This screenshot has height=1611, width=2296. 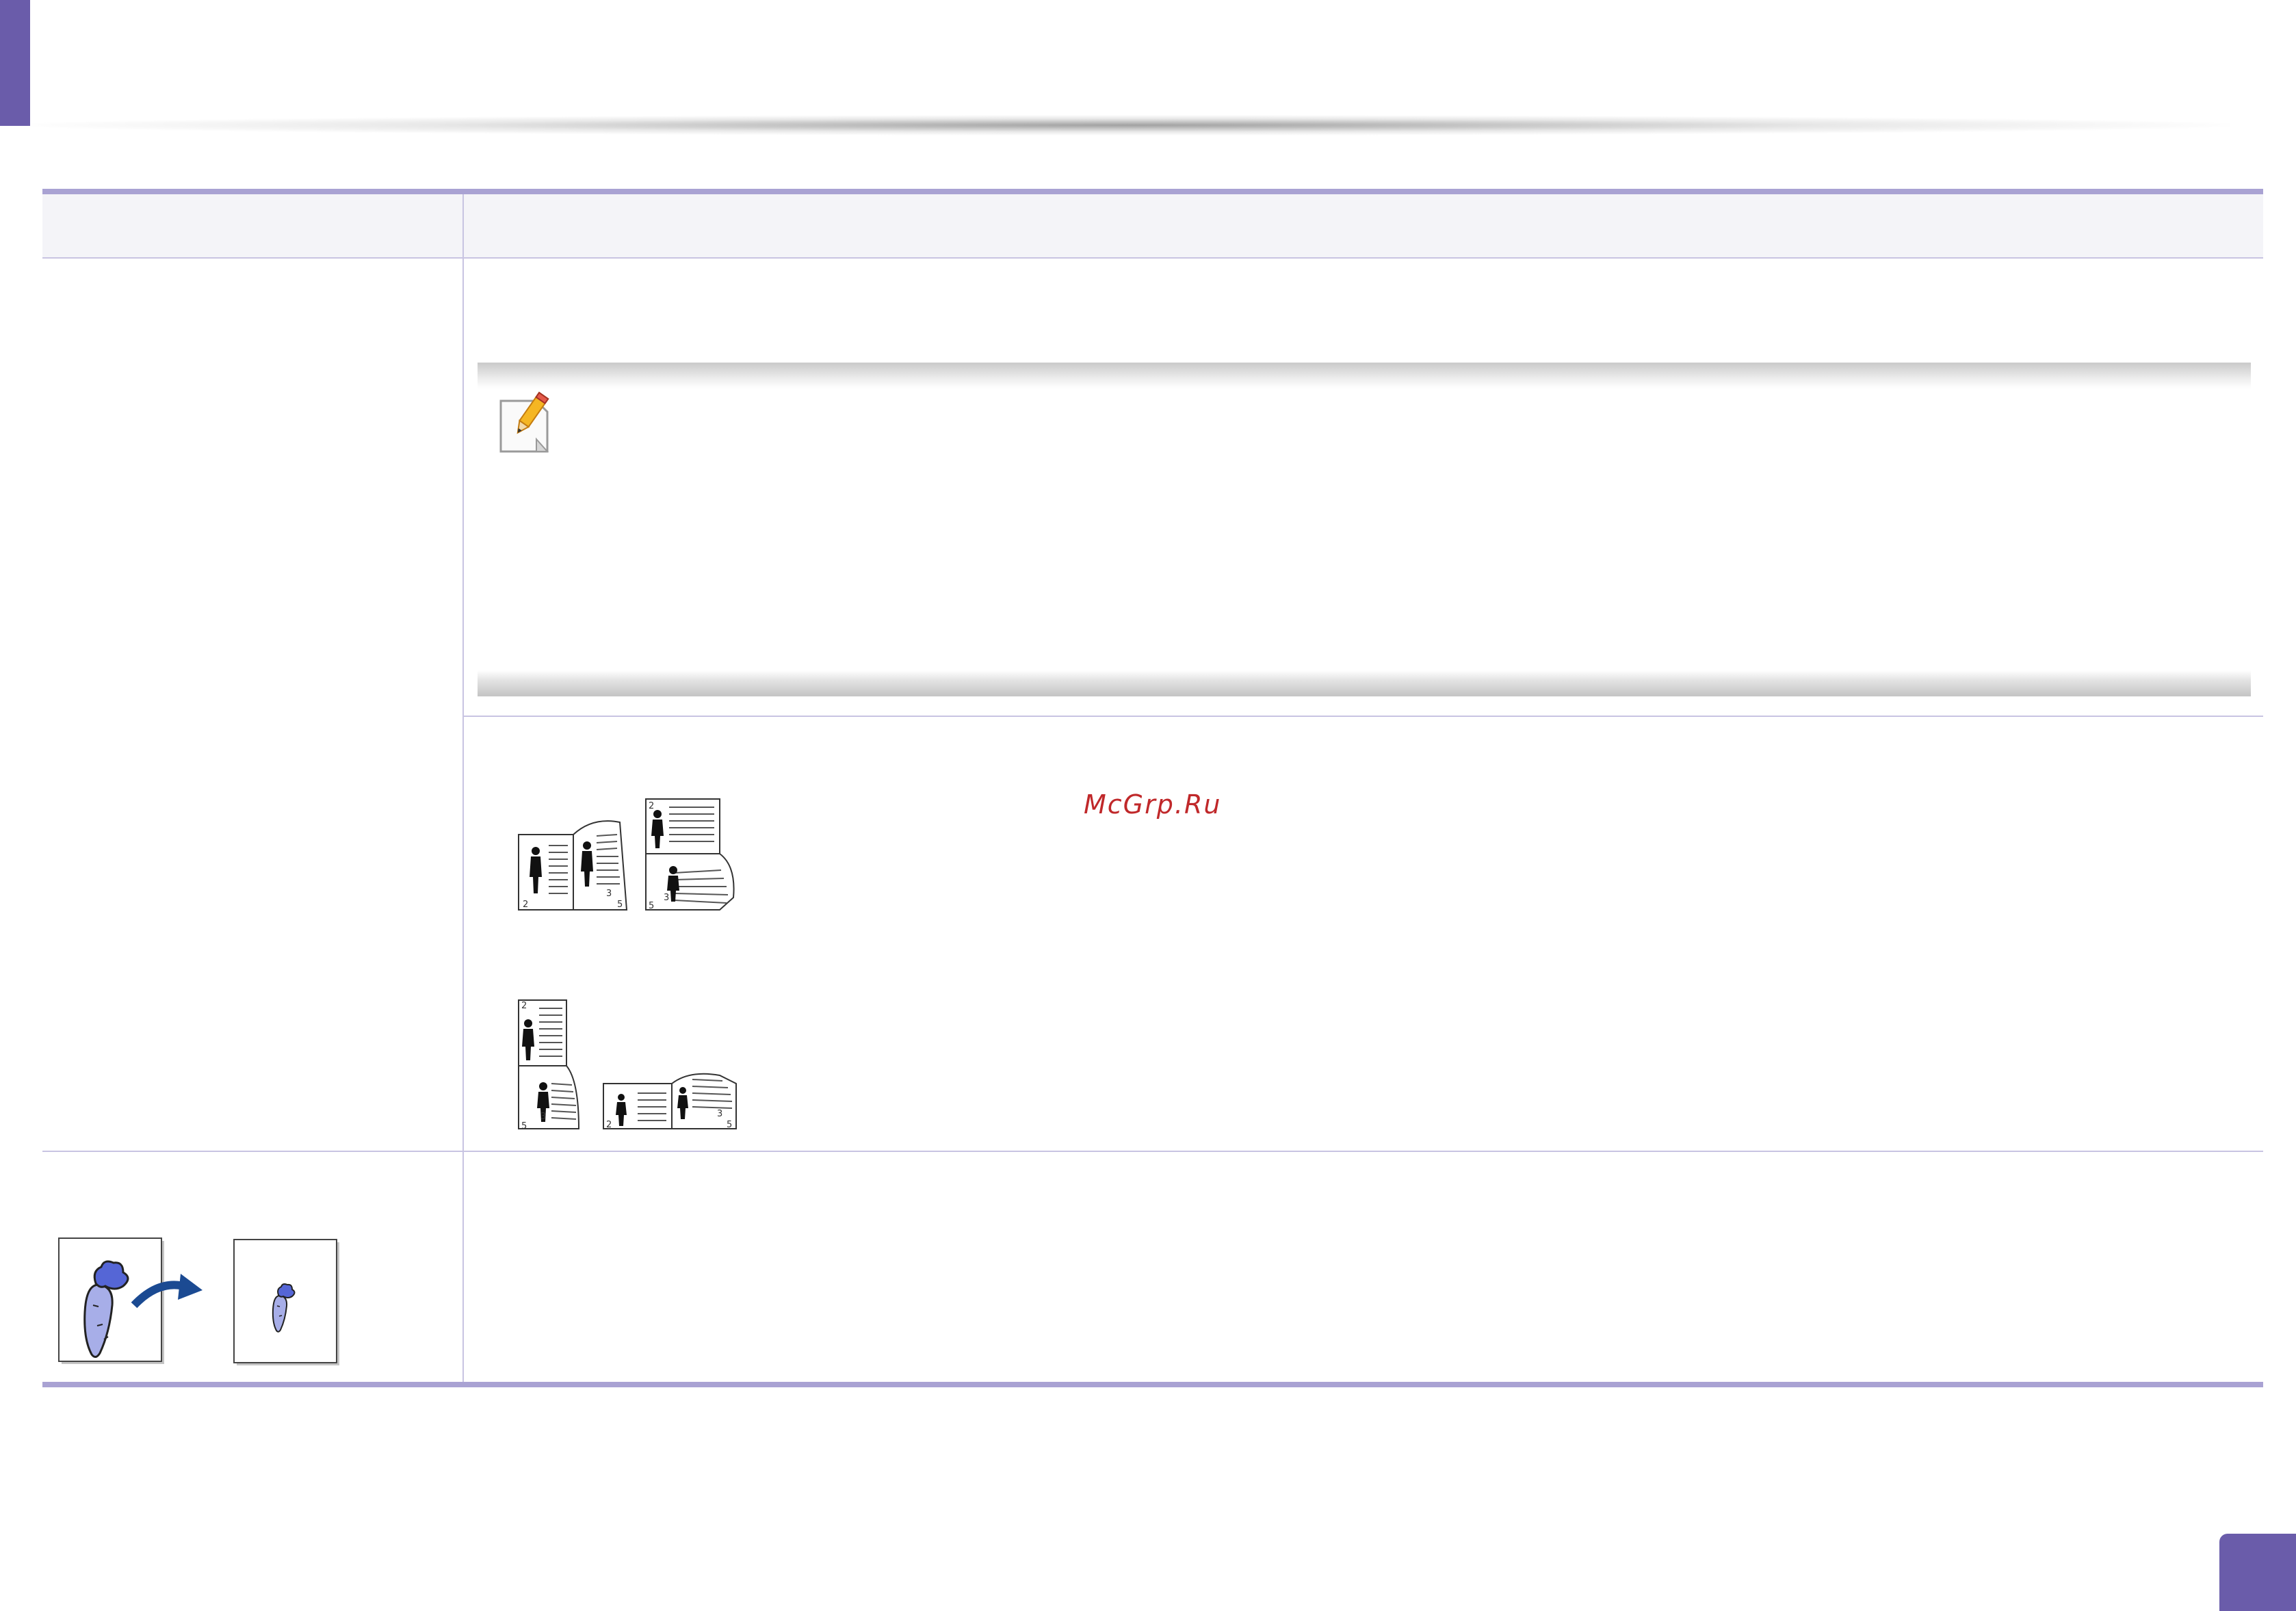 What do you see at coordinates (626, 854) in the screenshot?
I see `long-edge-binding-icon: 2 3 5 2 3 5` at bounding box center [626, 854].